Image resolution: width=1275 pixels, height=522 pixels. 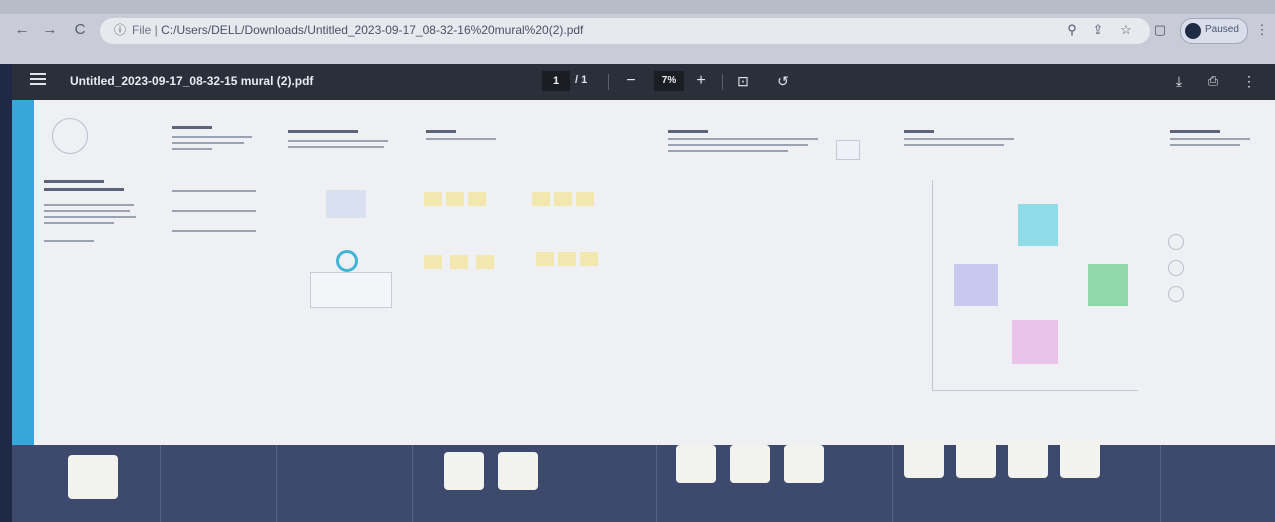 I want to click on profile-label: Paused, so click(x=1222, y=29).